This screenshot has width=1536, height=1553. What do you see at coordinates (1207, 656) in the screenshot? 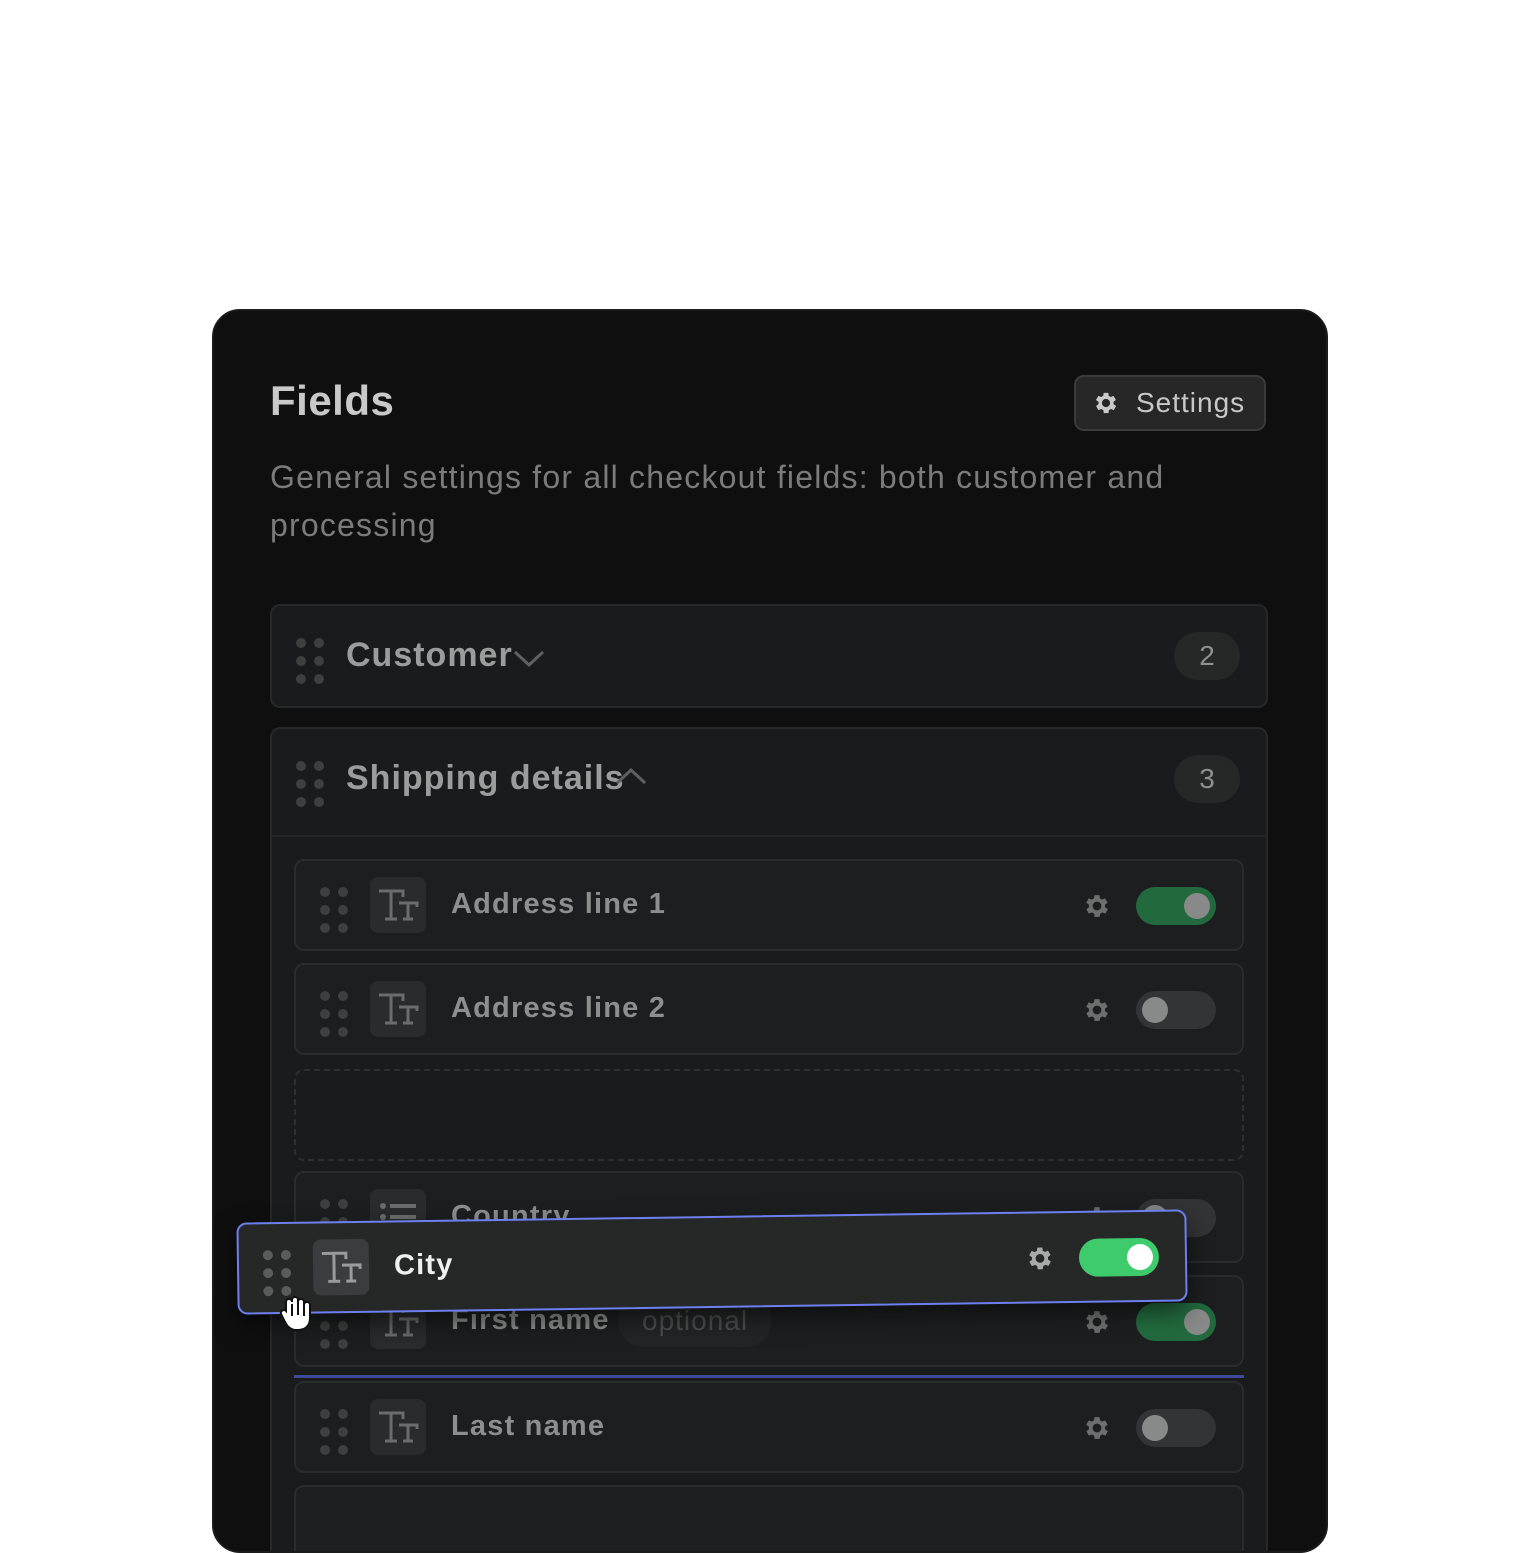
I see `count-badge: 2` at bounding box center [1207, 656].